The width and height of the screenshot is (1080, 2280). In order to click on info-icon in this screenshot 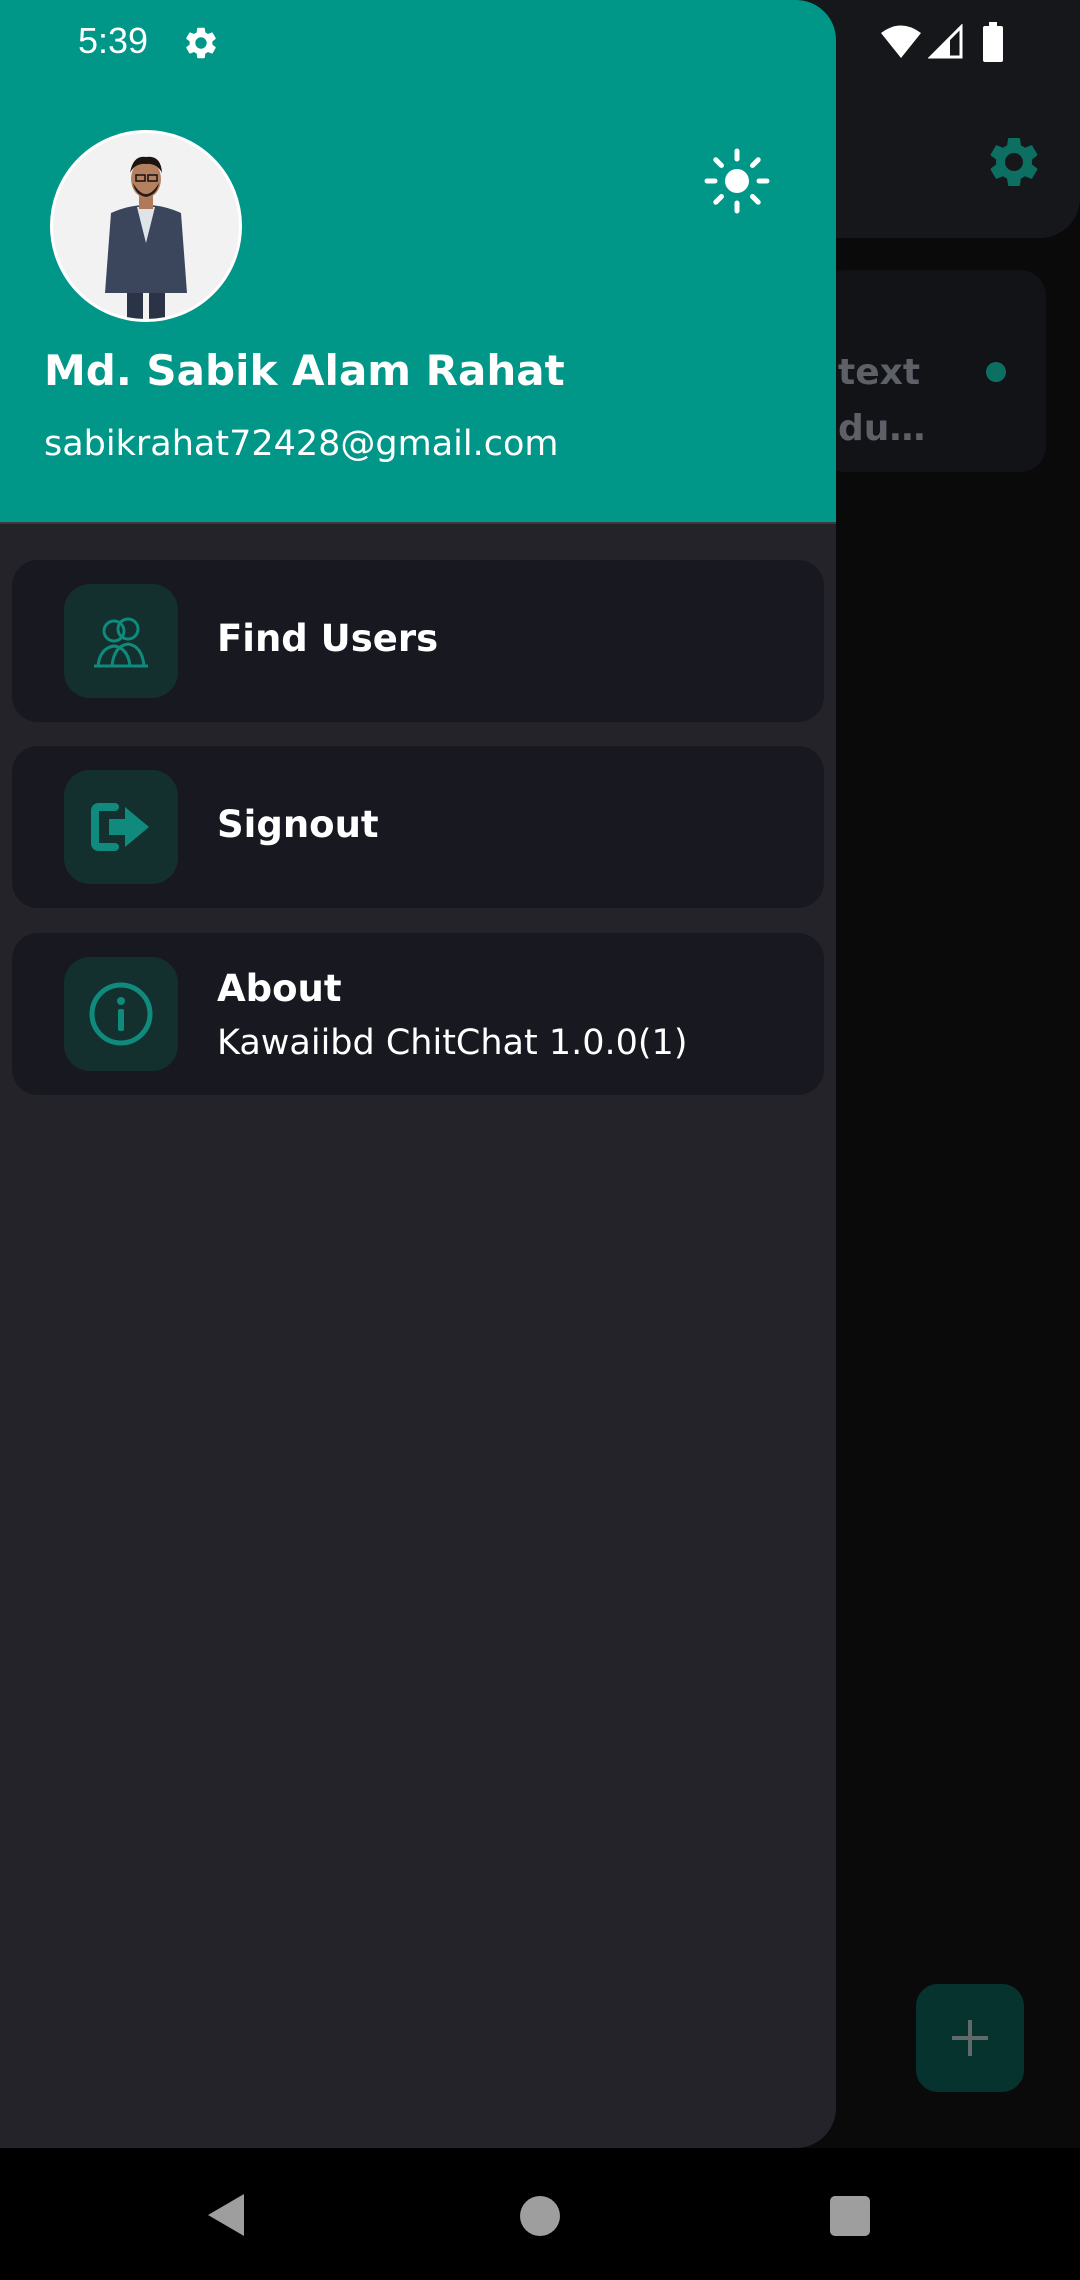, I will do `click(121, 1014)`.